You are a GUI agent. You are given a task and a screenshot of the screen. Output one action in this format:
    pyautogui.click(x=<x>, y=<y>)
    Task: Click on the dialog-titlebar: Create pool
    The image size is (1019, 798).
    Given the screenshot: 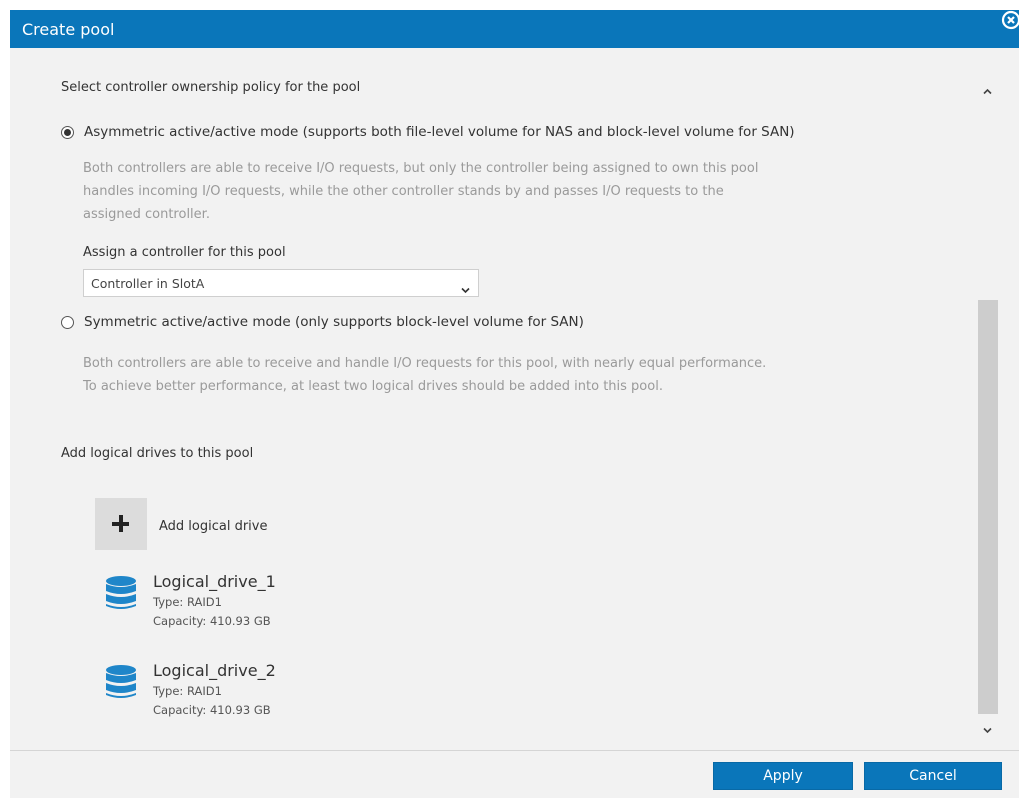 What is the action you would take?
    pyautogui.click(x=514, y=29)
    